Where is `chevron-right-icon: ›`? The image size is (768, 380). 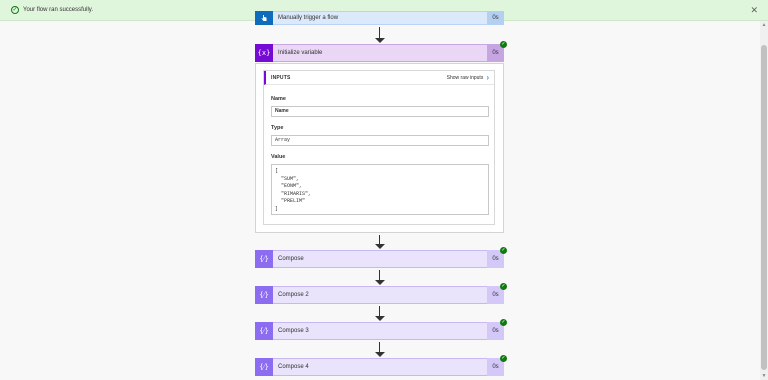
chevron-right-icon: › is located at coordinates (487, 77).